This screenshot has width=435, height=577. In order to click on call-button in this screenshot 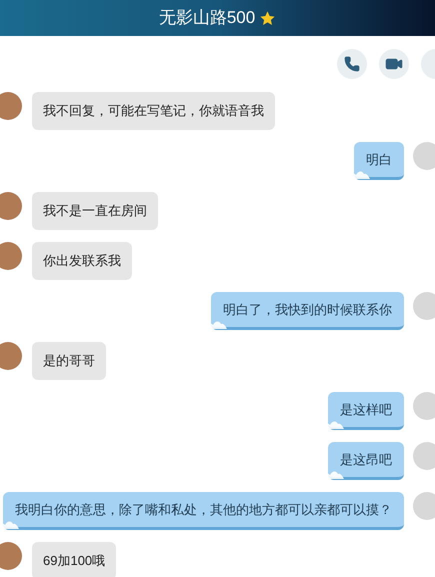, I will do `click(352, 64)`.